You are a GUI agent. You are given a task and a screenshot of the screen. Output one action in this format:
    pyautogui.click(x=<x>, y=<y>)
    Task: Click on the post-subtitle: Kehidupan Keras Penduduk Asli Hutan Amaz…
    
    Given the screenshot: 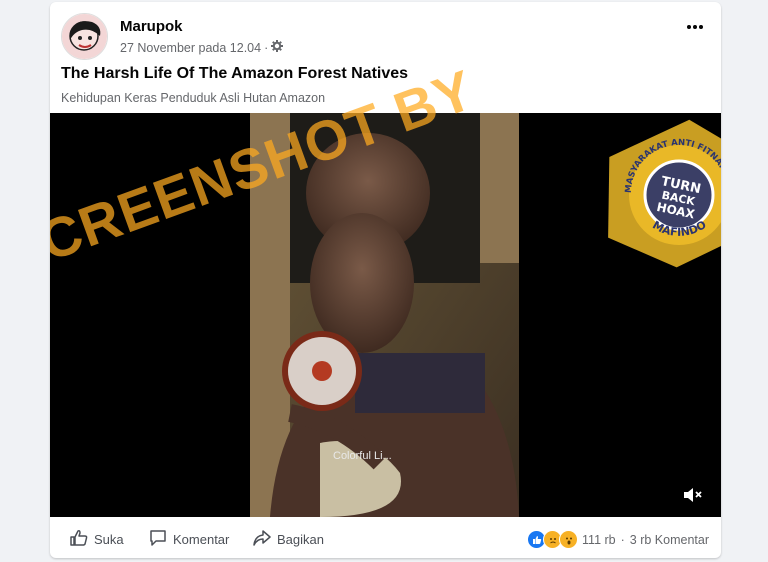 What is the action you would take?
    pyautogui.click(x=193, y=98)
    